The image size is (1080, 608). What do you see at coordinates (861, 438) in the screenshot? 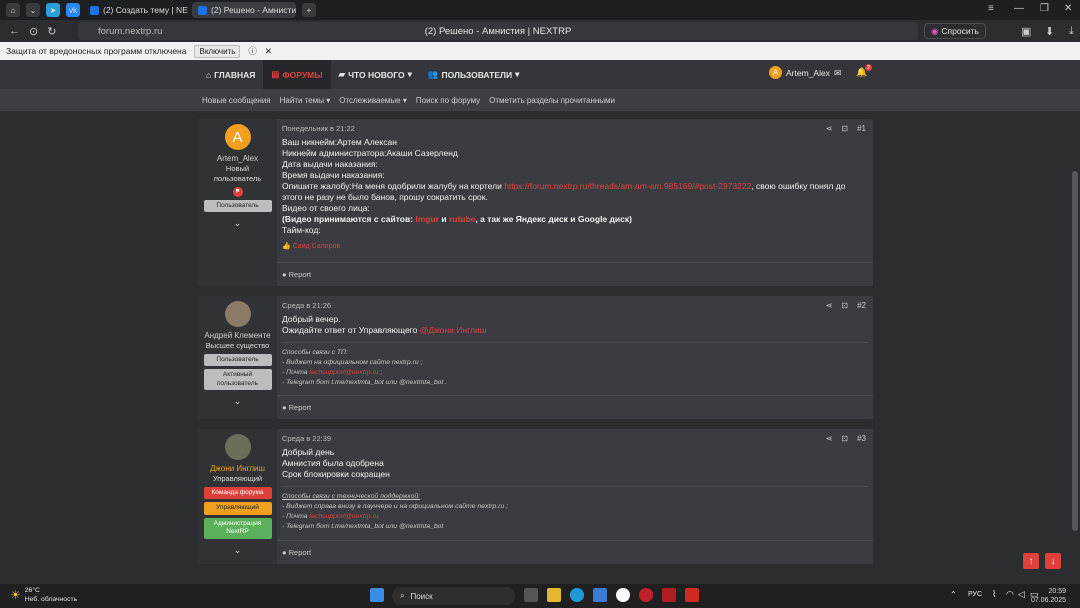
I see `post-number: #3` at bounding box center [861, 438].